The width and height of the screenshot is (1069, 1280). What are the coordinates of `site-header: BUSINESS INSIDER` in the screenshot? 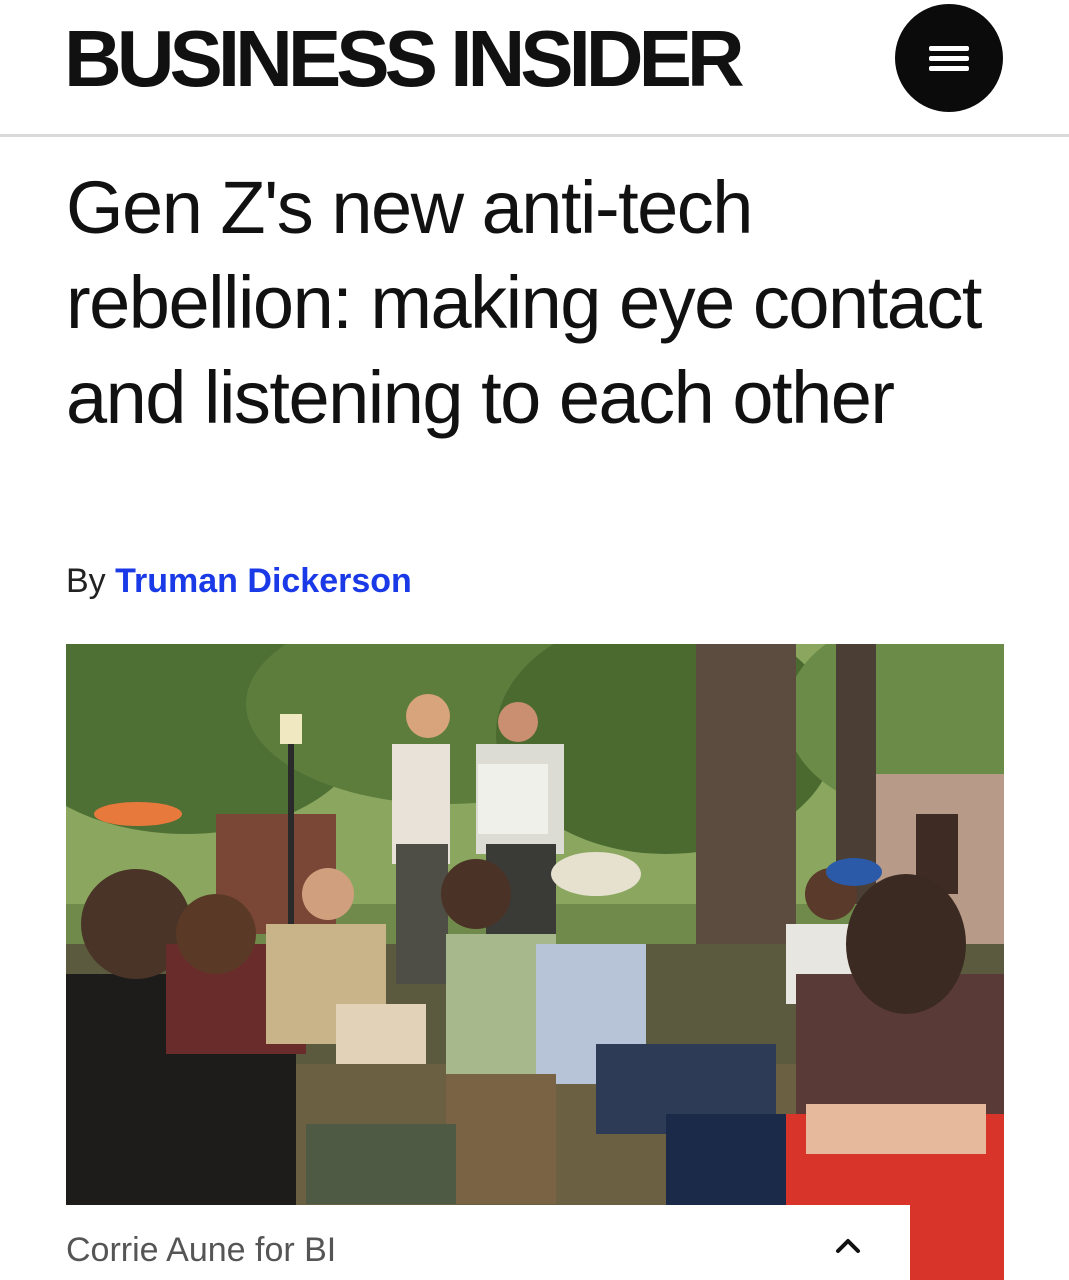 It's located at (534, 68).